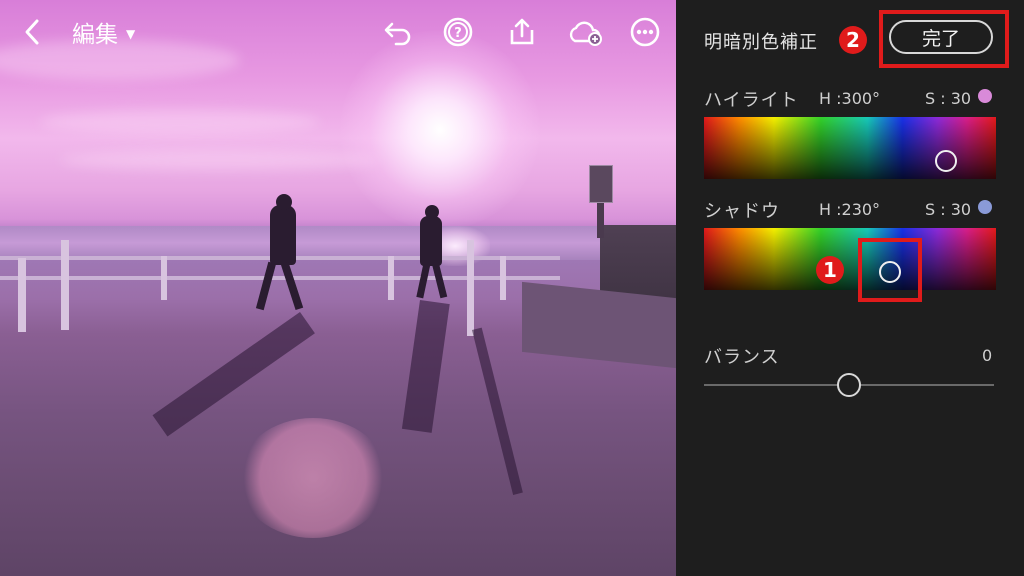 The width and height of the screenshot is (1024, 576). What do you see at coordinates (890, 270) in the screenshot?
I see `annotation-highlight-picker` at bounding box center [890, 270].